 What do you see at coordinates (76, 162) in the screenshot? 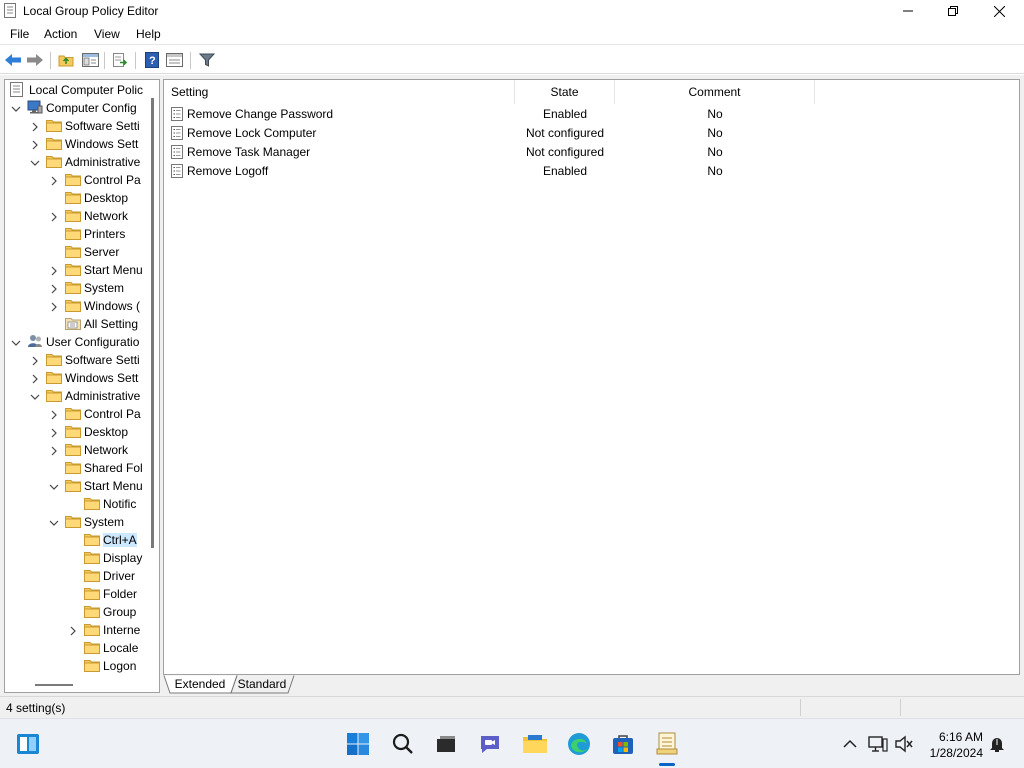
I see `tree-administrative-templates: Administrative` at bounding box center [76, 162].